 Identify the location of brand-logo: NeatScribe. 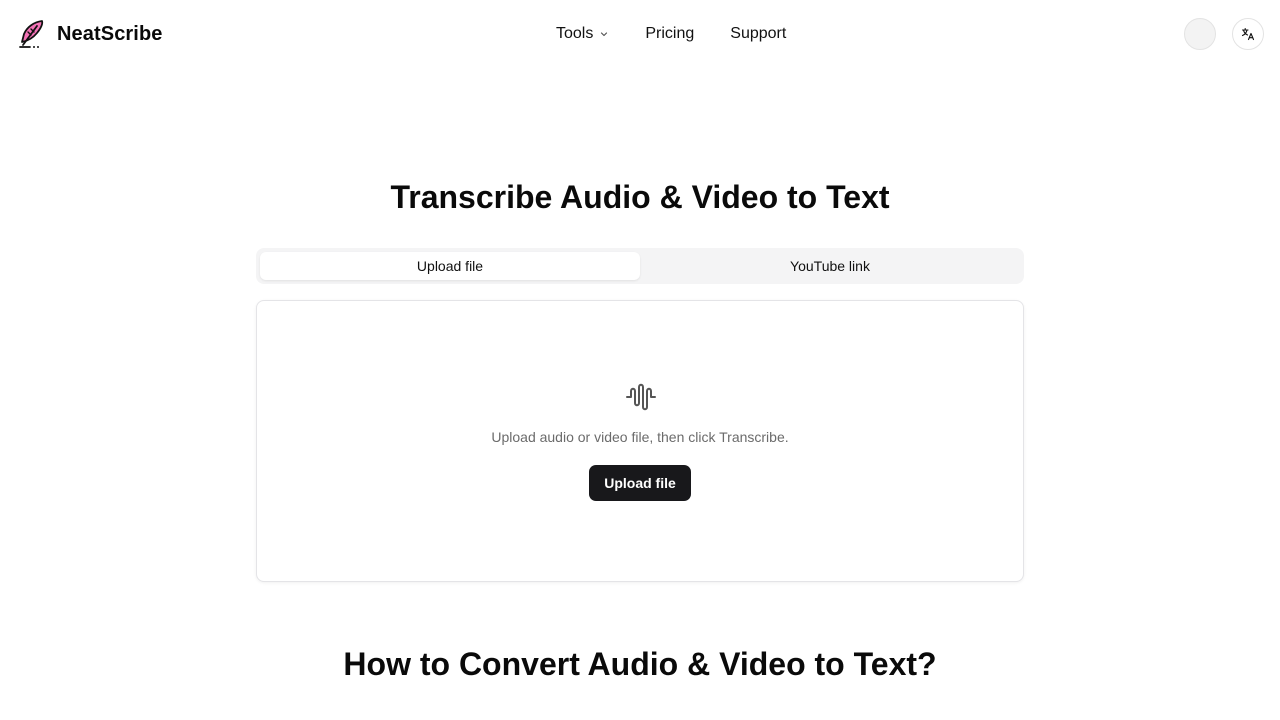
(89, 34).